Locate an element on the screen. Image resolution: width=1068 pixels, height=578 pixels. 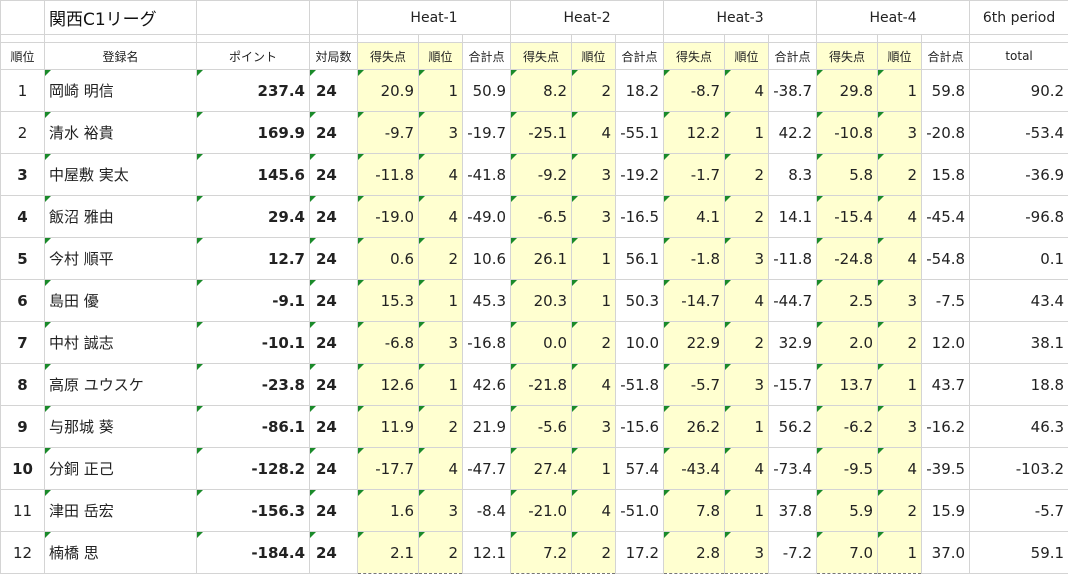
rank-cell: 7 is located at coordinates (22, 342).